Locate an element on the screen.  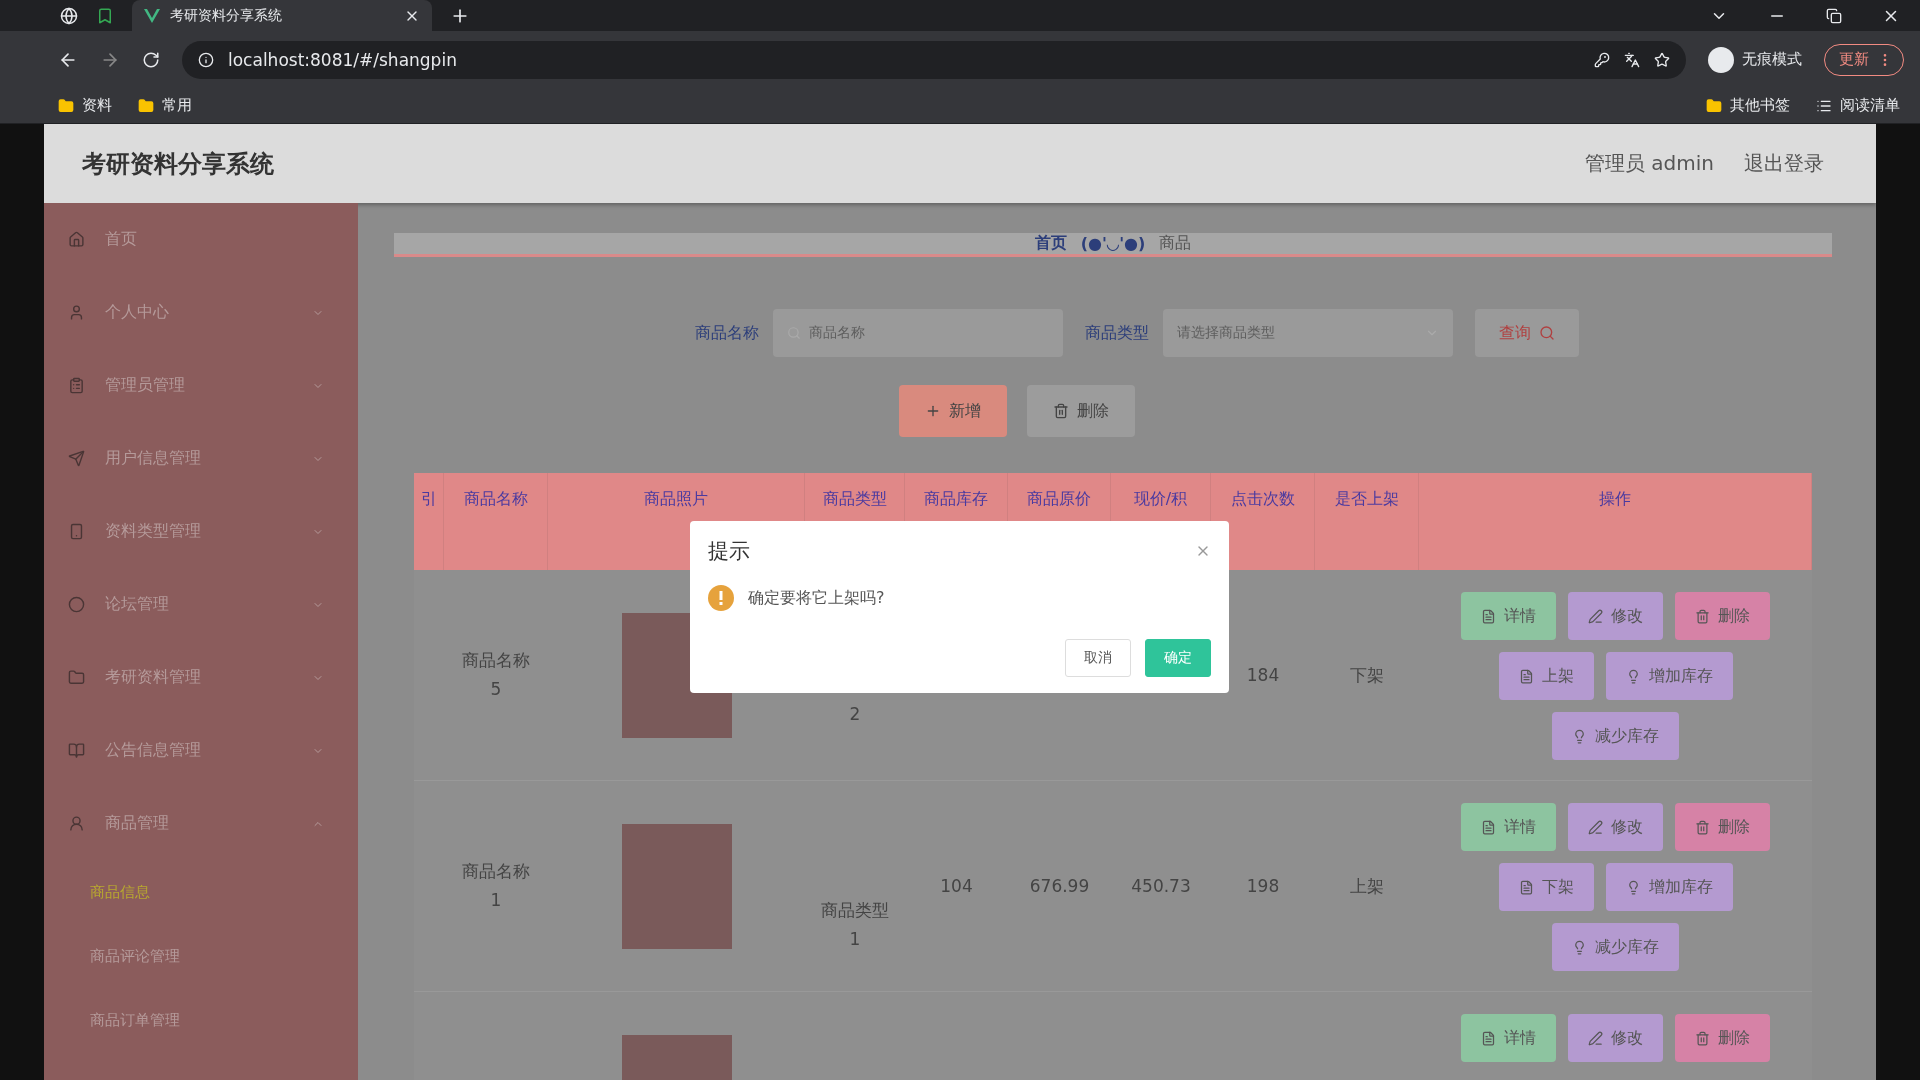
table-cell-text: 198 is located at coordinates (1263, 886).